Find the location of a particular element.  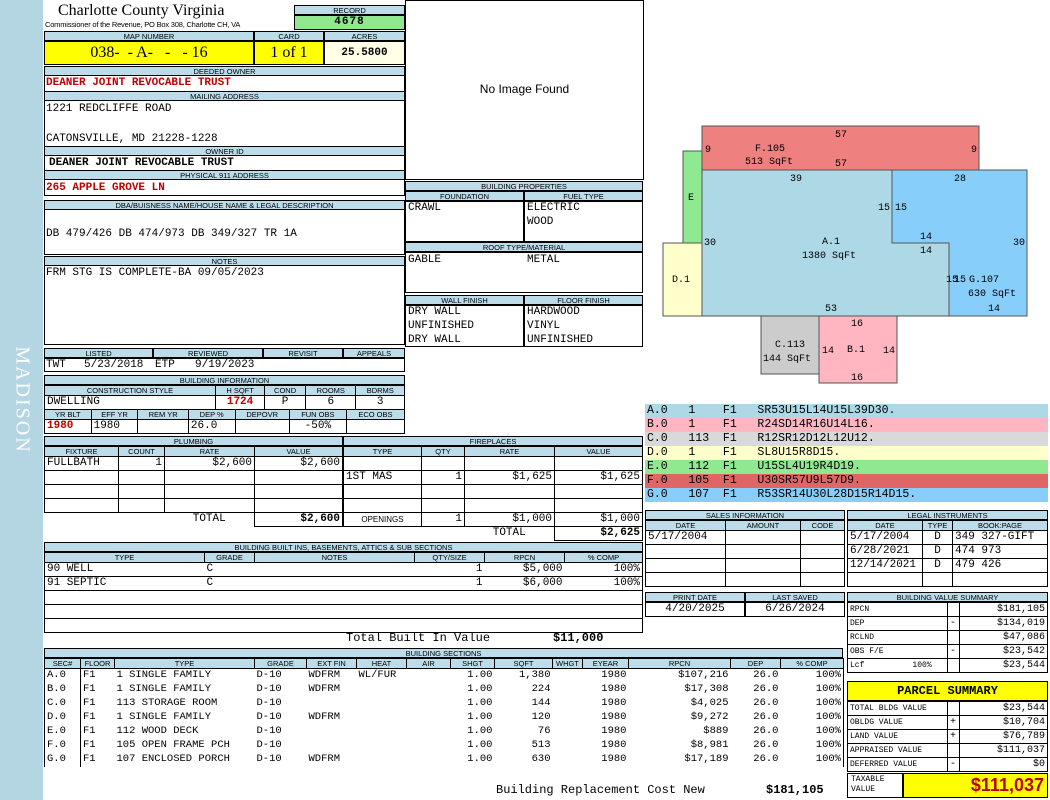

section-cell: 1 SINGLE FAMILY is located at coordinates (164, 717).